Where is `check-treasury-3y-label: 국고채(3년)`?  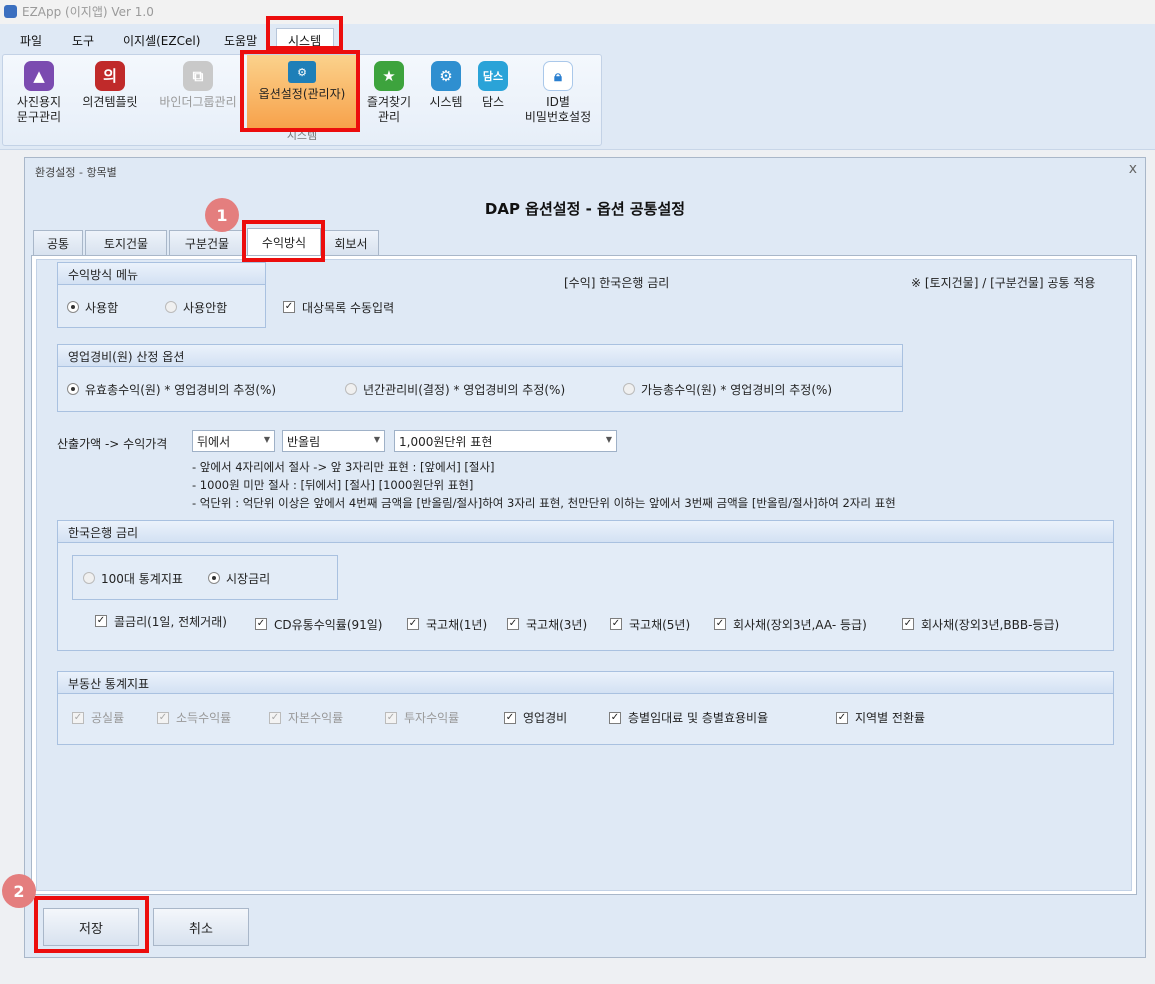 check-treasury-3y-label: 국고채(3년) is located at coordinates (557, 625).